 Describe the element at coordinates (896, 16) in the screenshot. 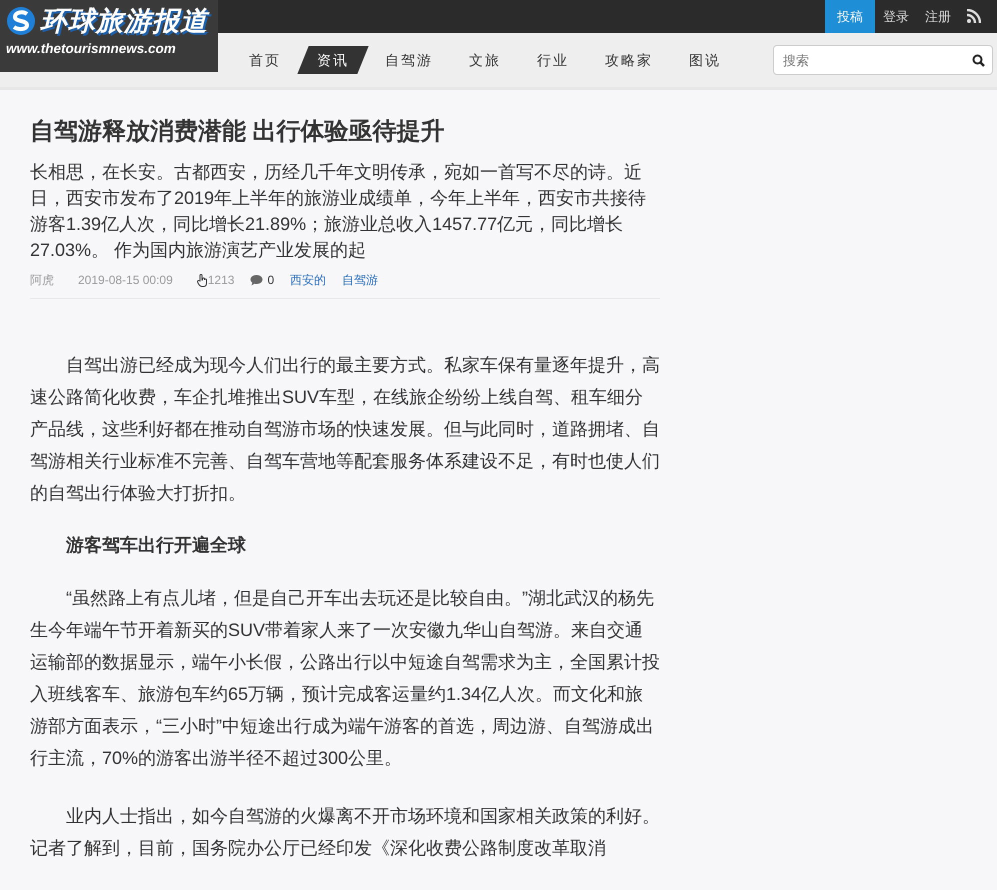

I see `top-link: 登录` at that location.